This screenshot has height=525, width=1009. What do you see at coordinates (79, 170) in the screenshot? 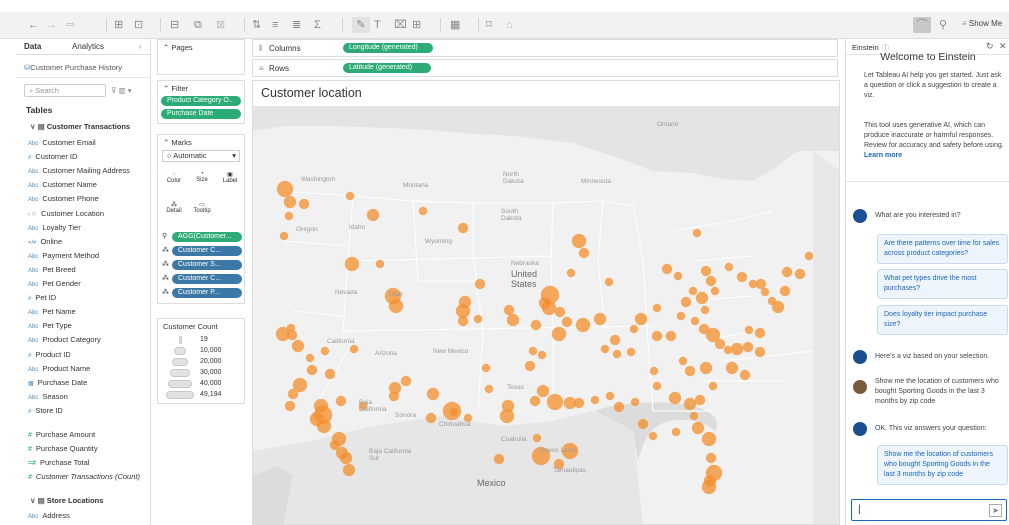
I see `field-customer-mailing-address: Abc Customer Mailing Address` at bounding box center [79, 170].